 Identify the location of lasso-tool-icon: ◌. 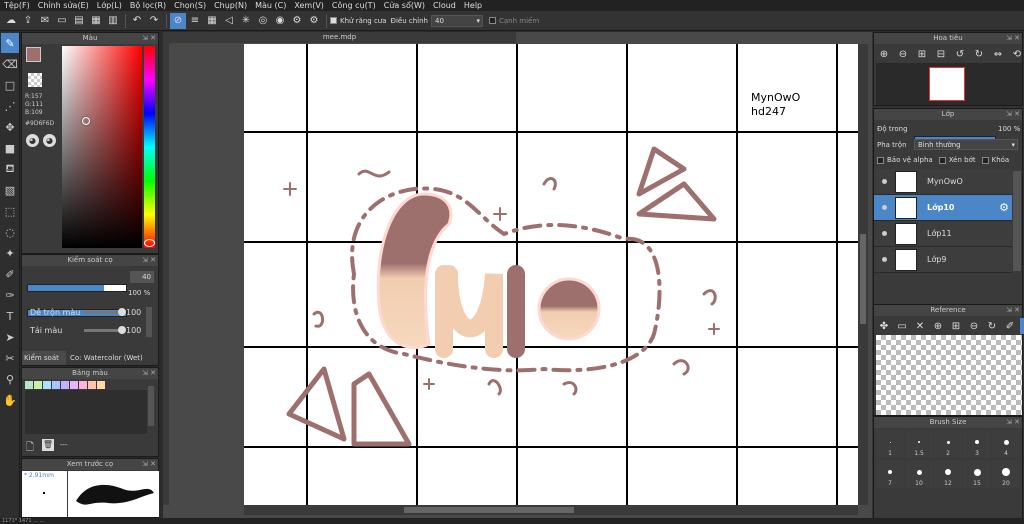
(10, 232).